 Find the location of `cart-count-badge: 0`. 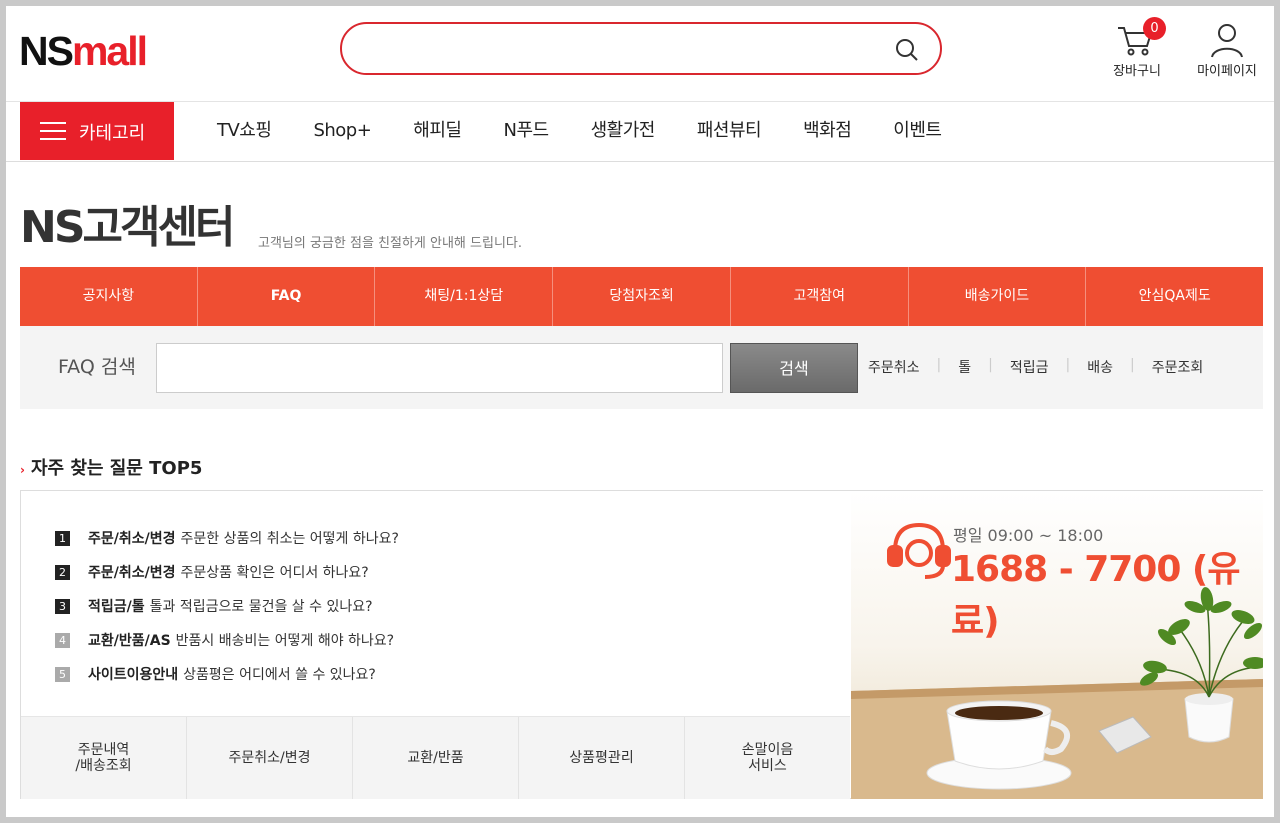

cart-count-badge: 0 is located at coordinates (1154, 28).